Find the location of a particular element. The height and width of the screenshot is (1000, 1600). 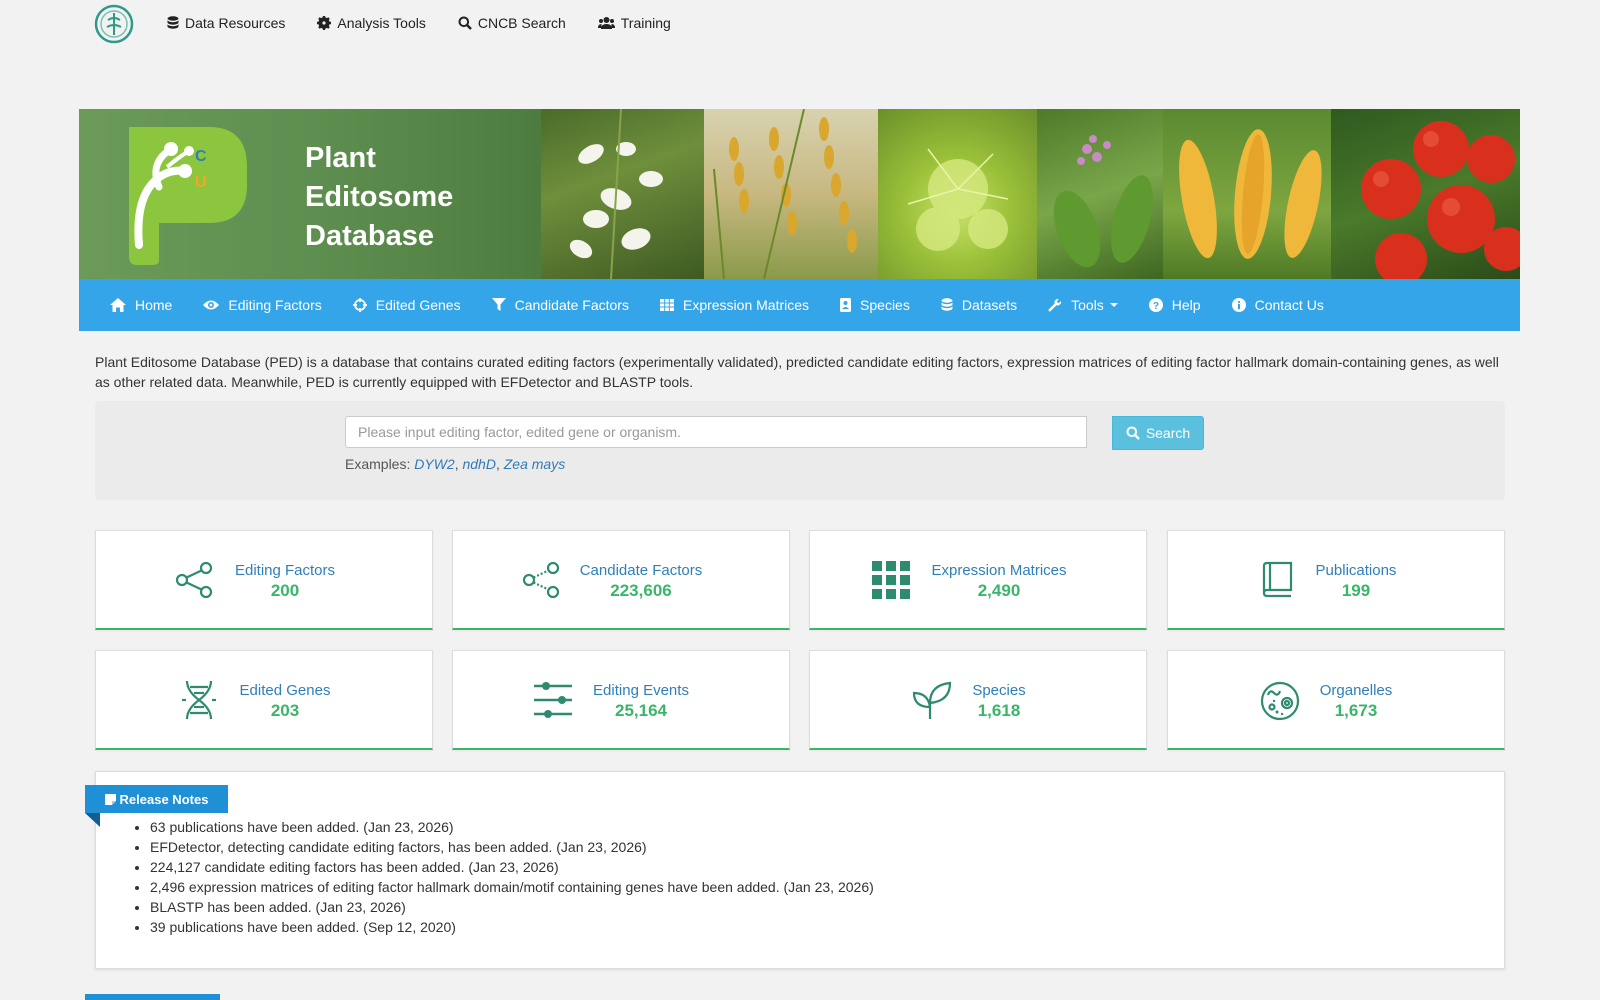

top-nav-label: Data Resources is located at coordinates (235, 23).